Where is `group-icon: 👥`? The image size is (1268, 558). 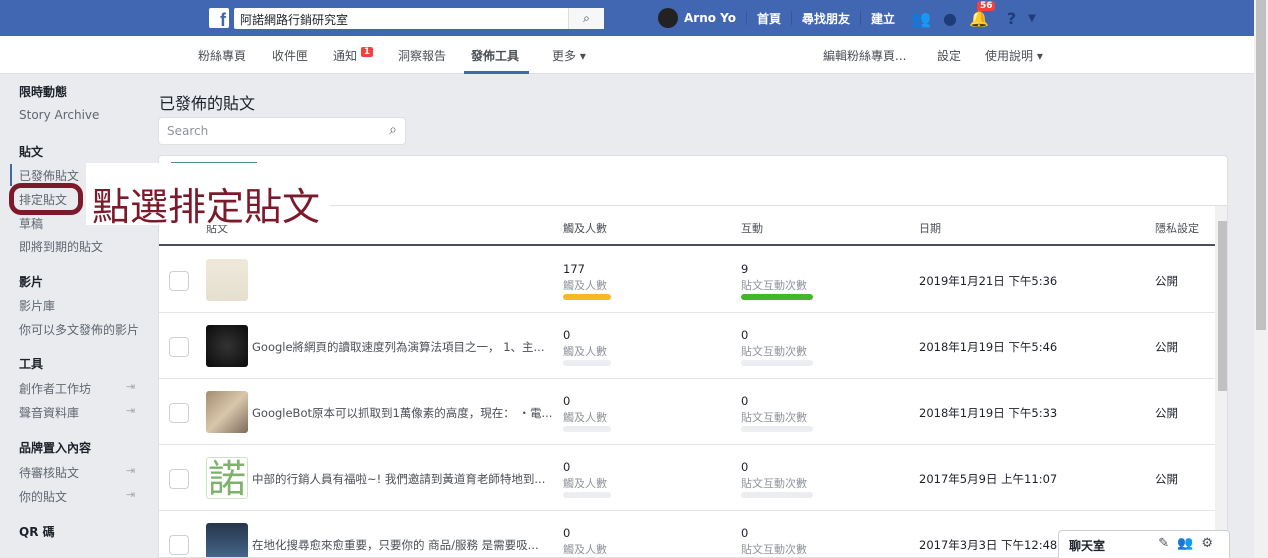 group-icon: 👥 is located at coordinates (1189, 543).